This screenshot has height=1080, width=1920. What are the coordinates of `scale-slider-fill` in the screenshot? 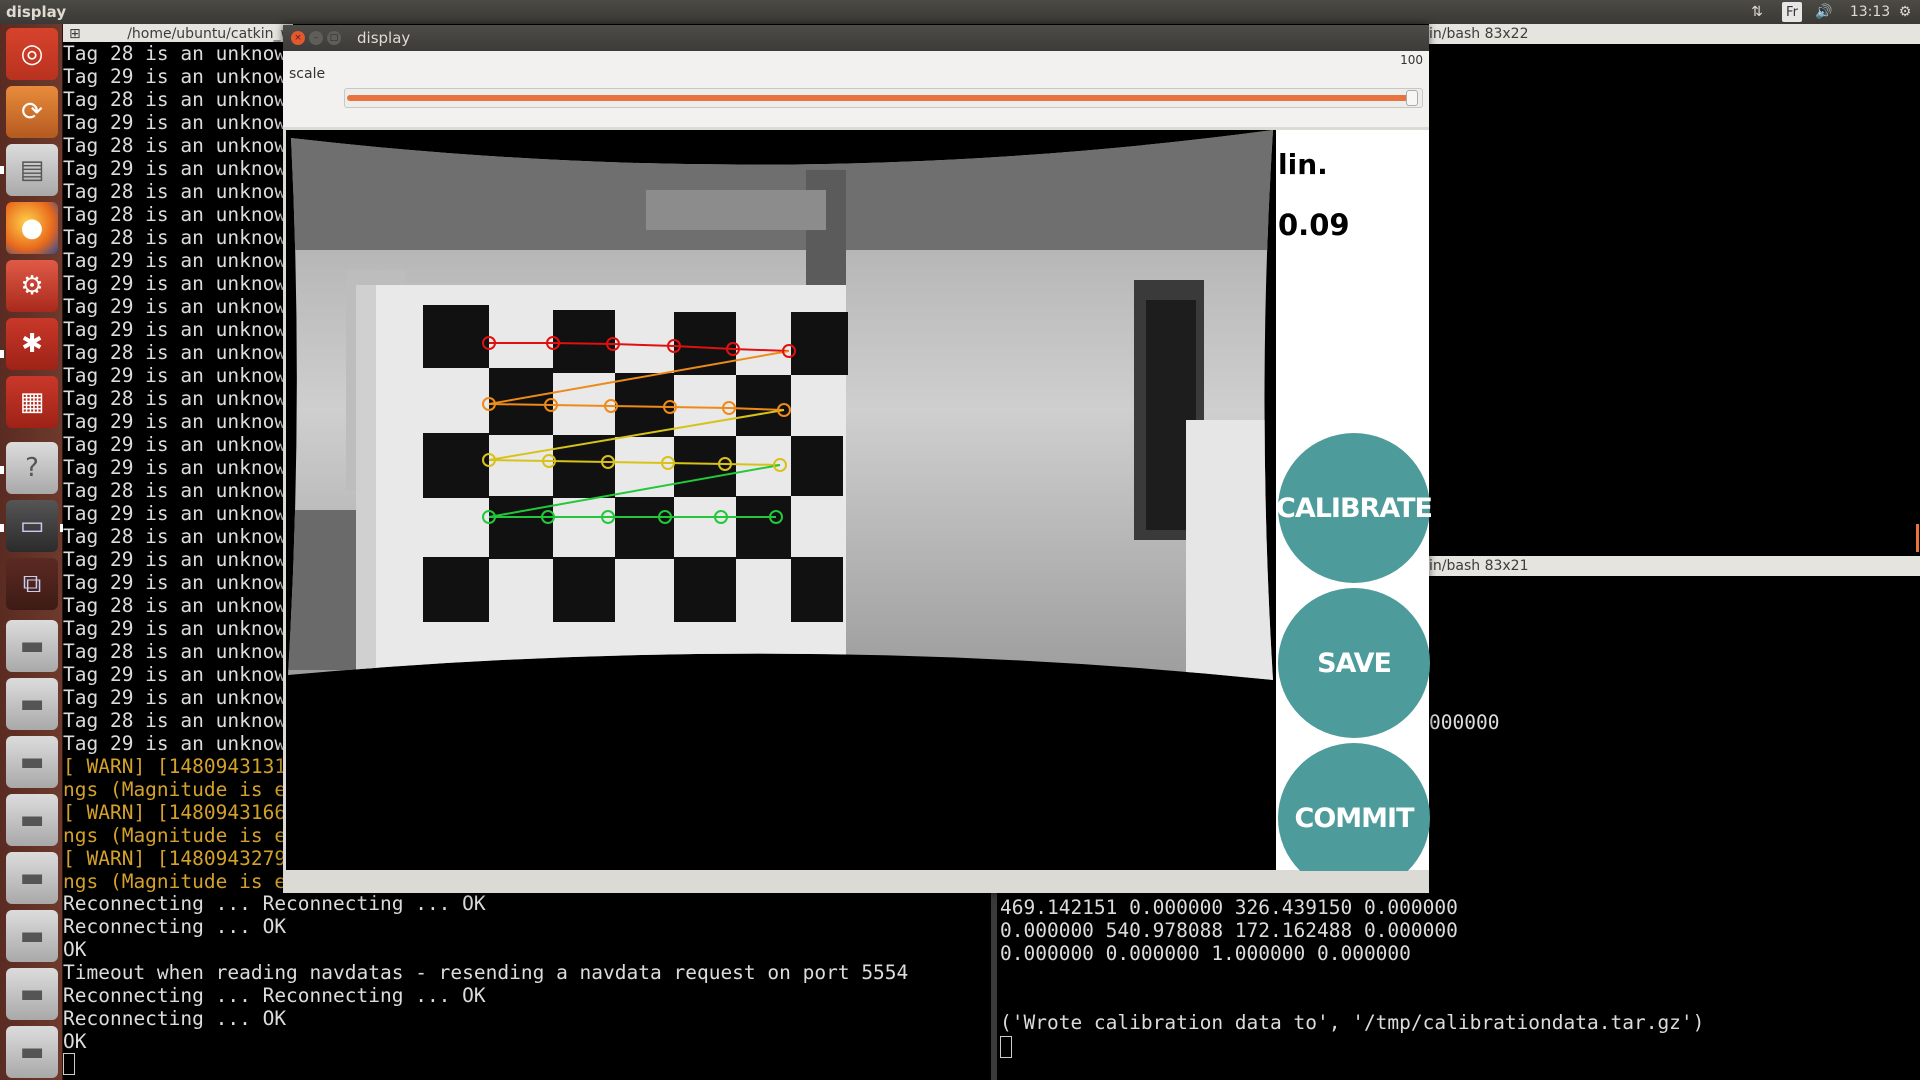 It's located at (879, 98).